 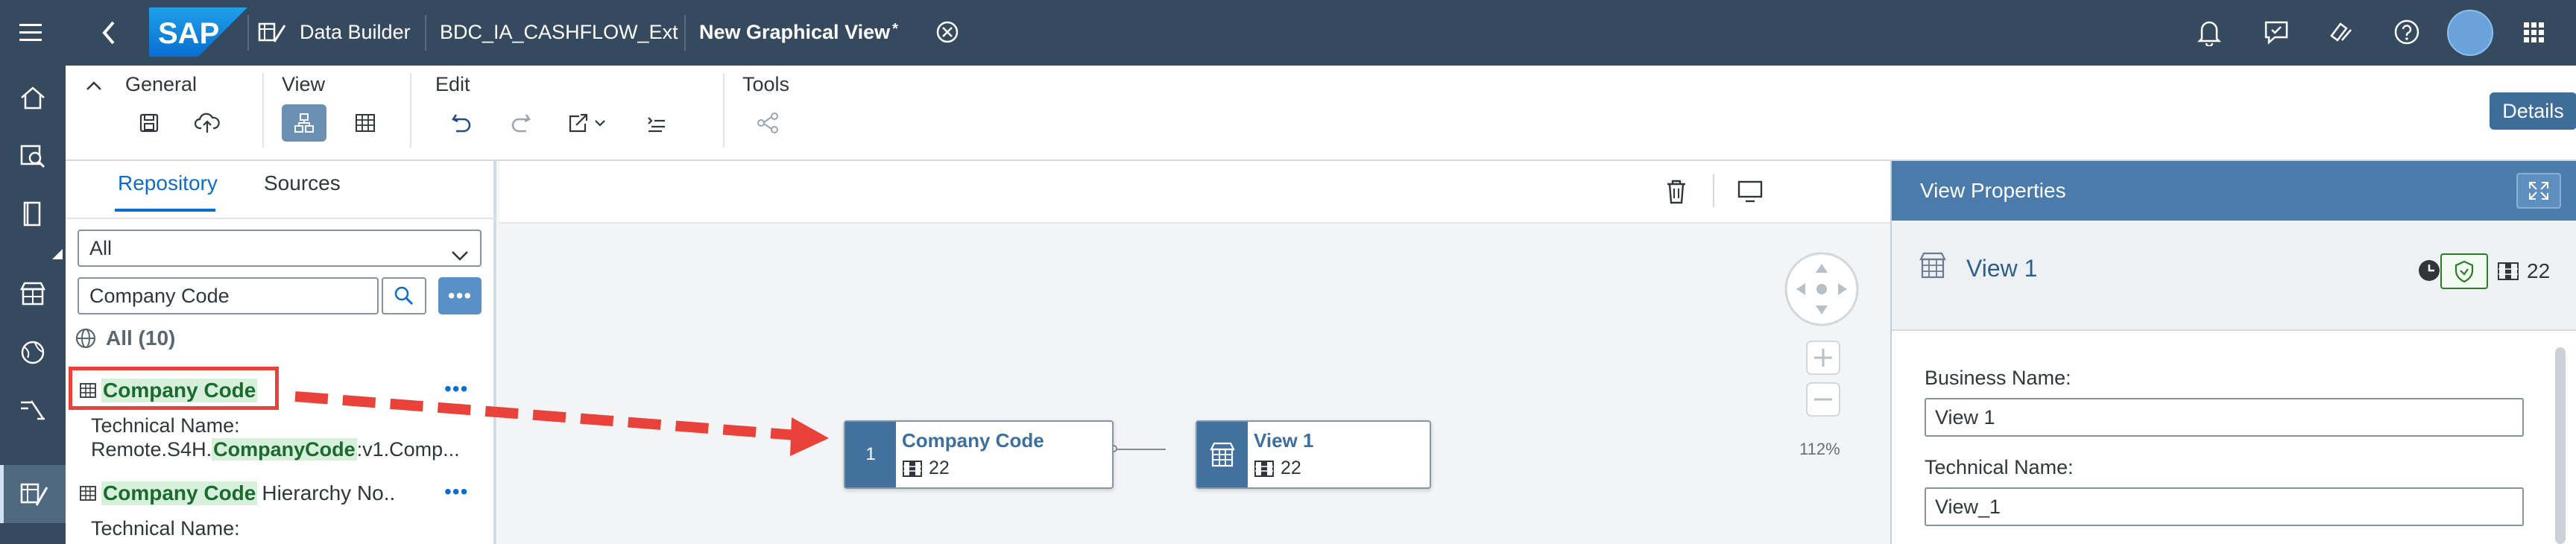 I want to click on monitor-icon, so click(x=1751, y=193).